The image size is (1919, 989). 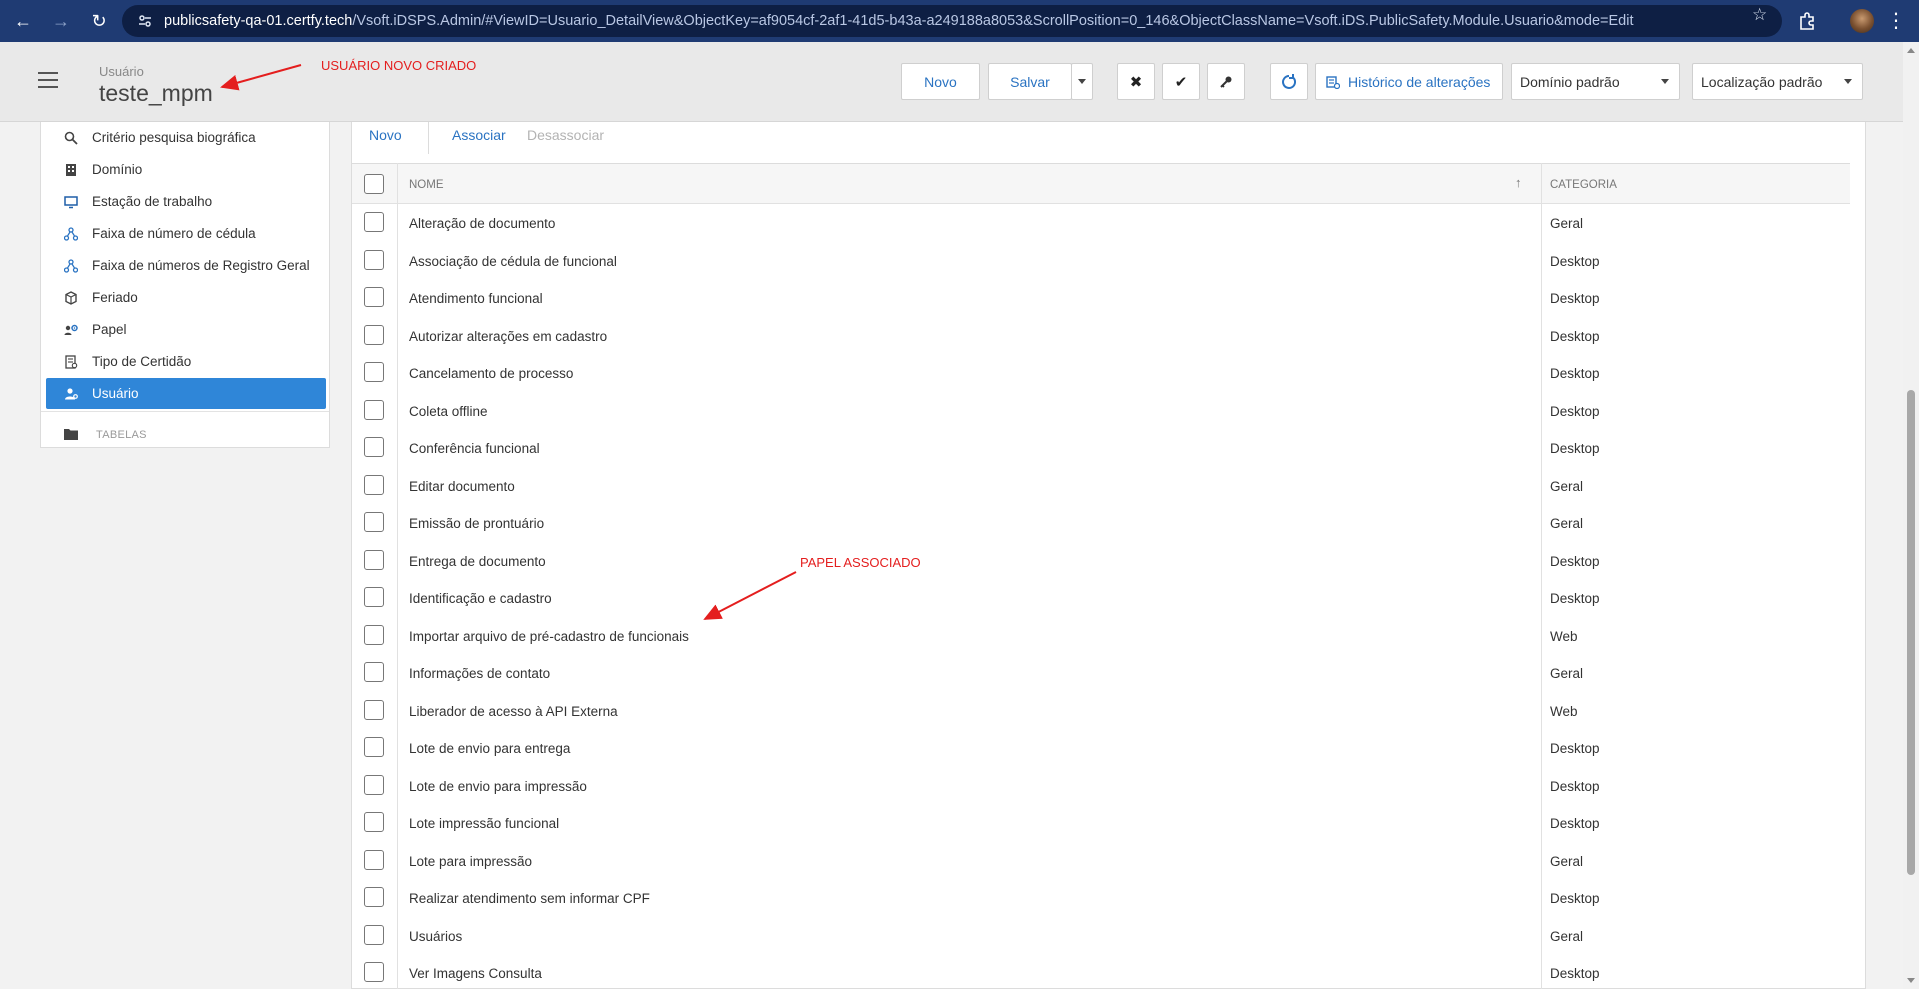 What do you see at coordinates (1911, 980) in the screenshot?
I see `scroll-down-icon` at bounding box center [1911, 980].